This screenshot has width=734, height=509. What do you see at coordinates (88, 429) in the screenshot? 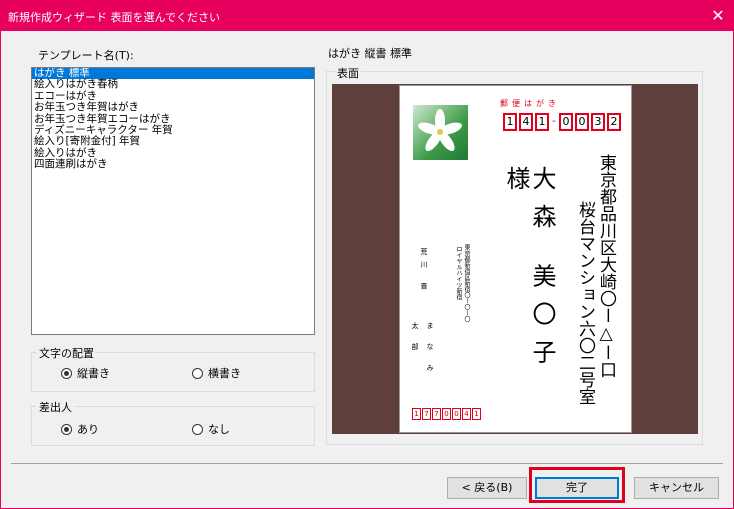
I see `sender-yes-label: あり` at bounding box center [88, 429].